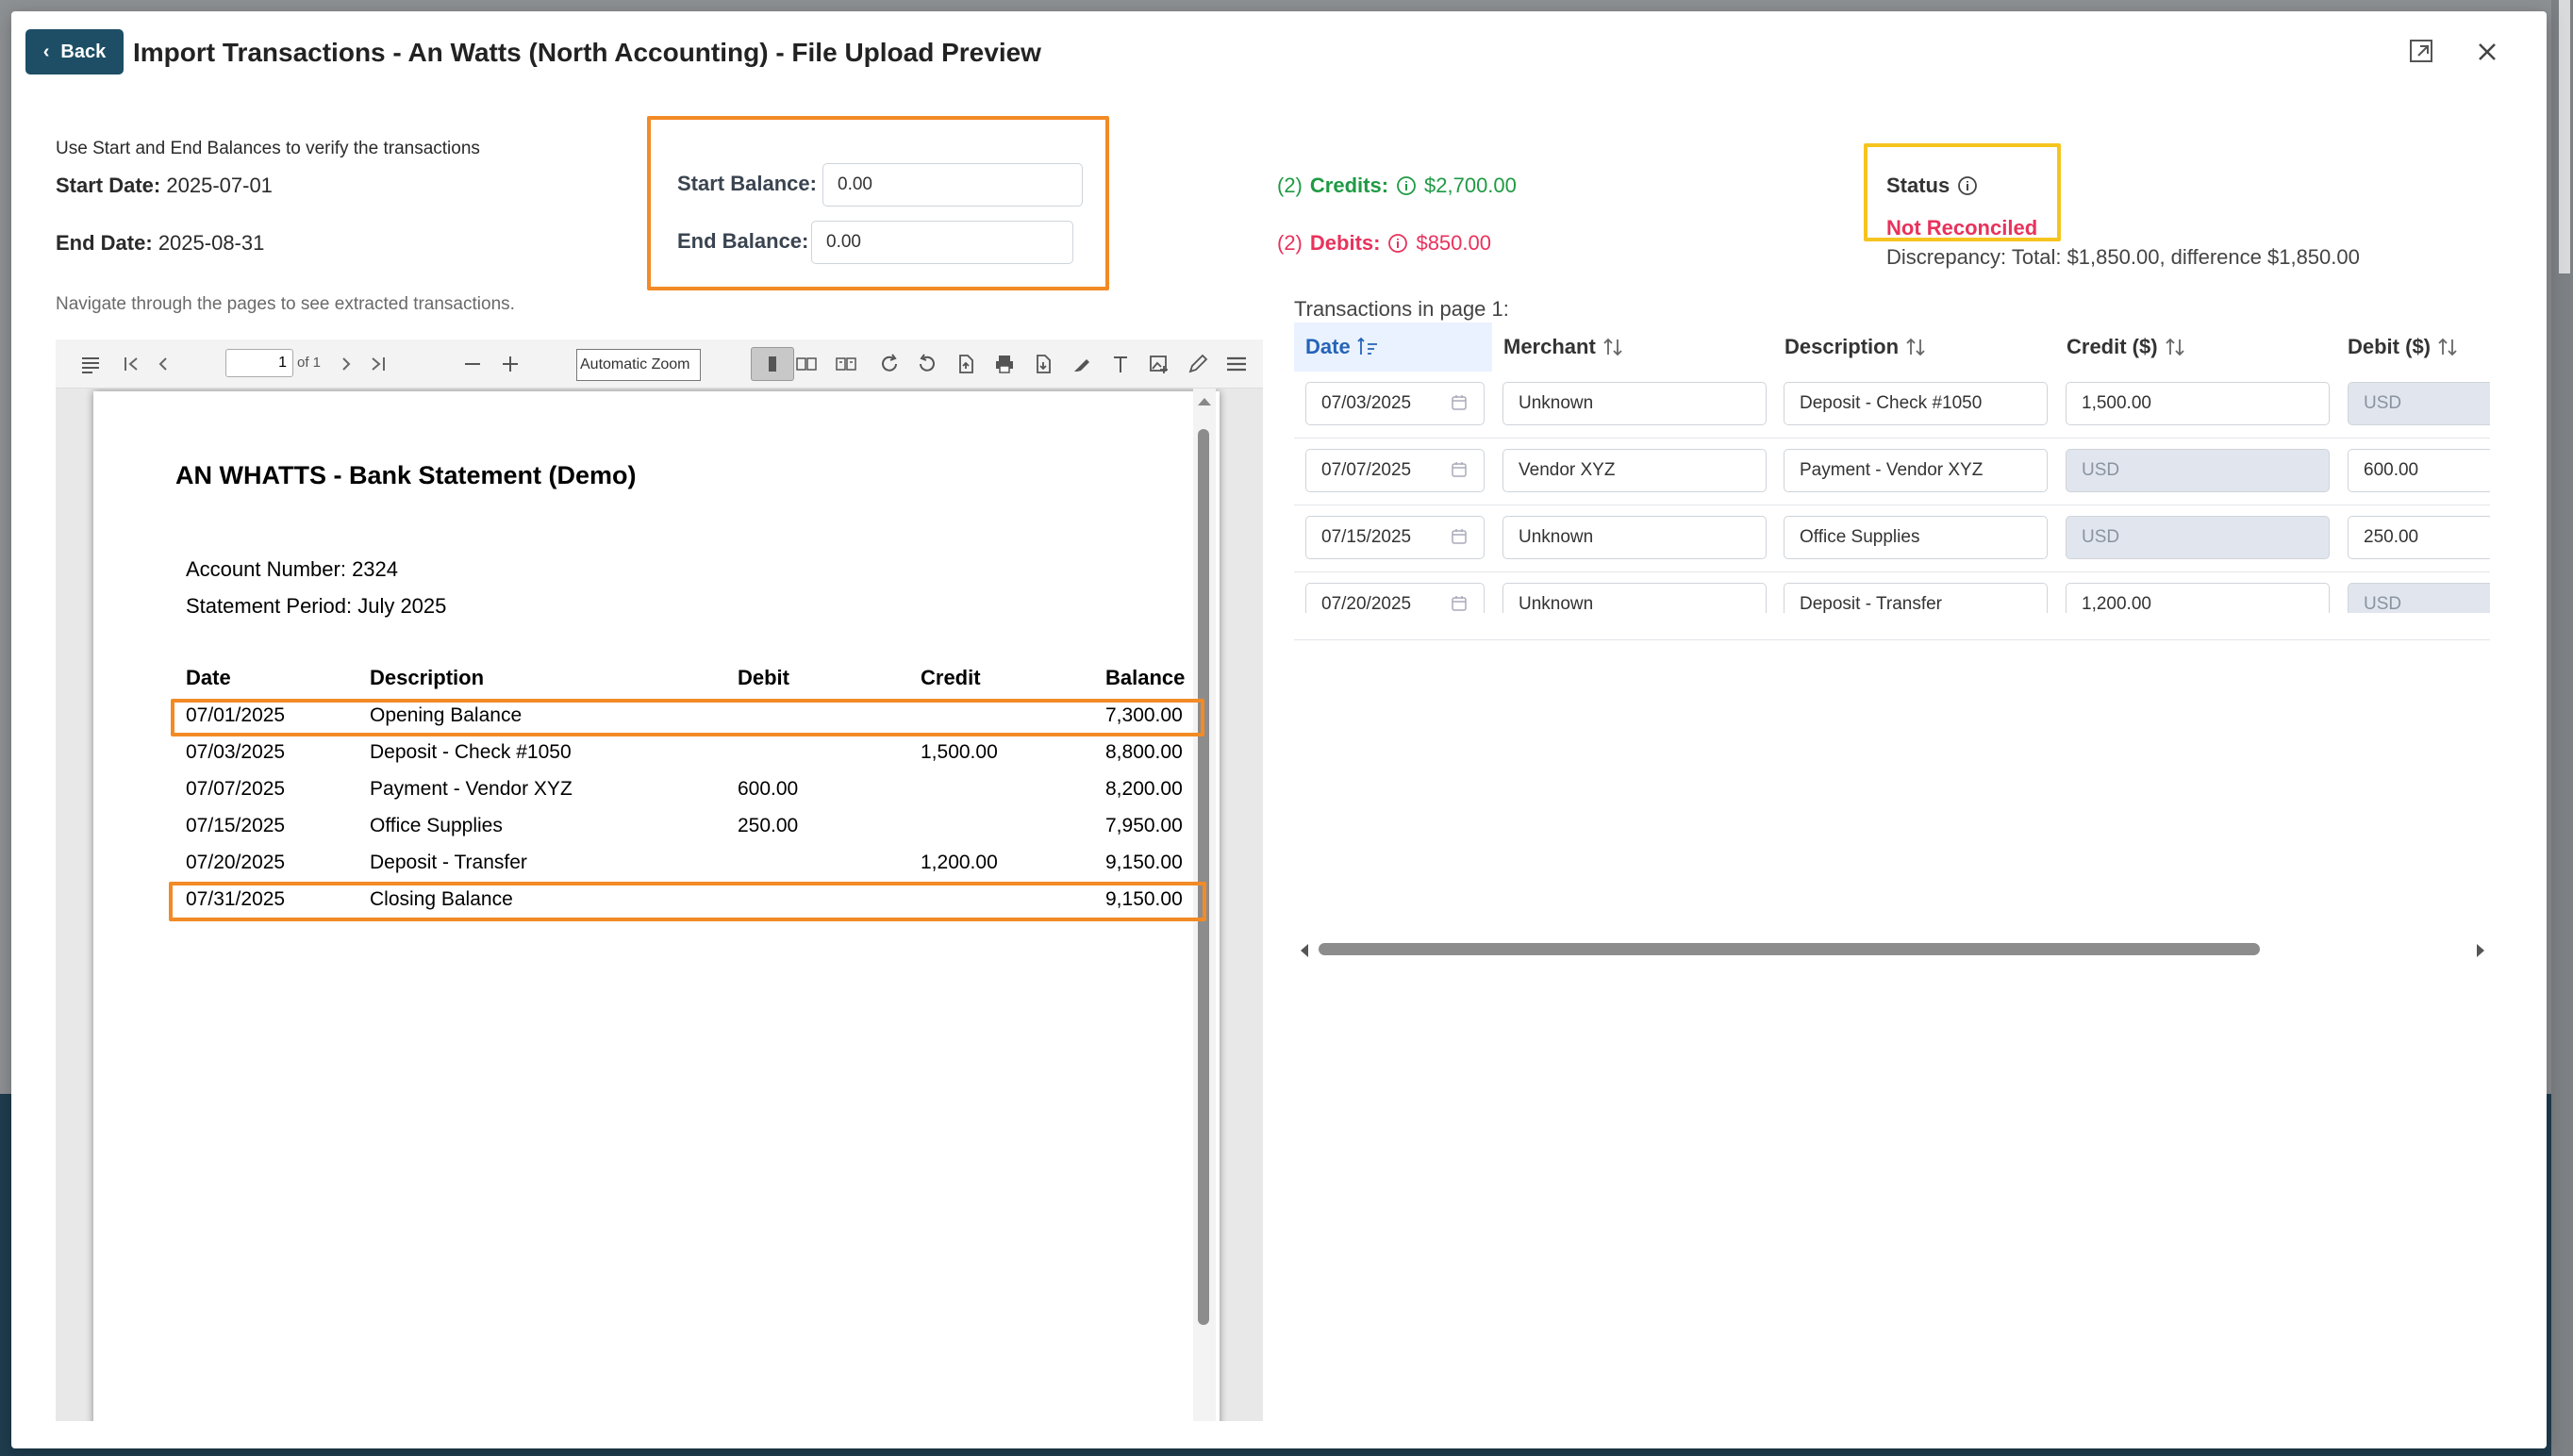  Describe the element at coordinates (309, 363) in the screenshot. I see `page-count: of 1` at that location.